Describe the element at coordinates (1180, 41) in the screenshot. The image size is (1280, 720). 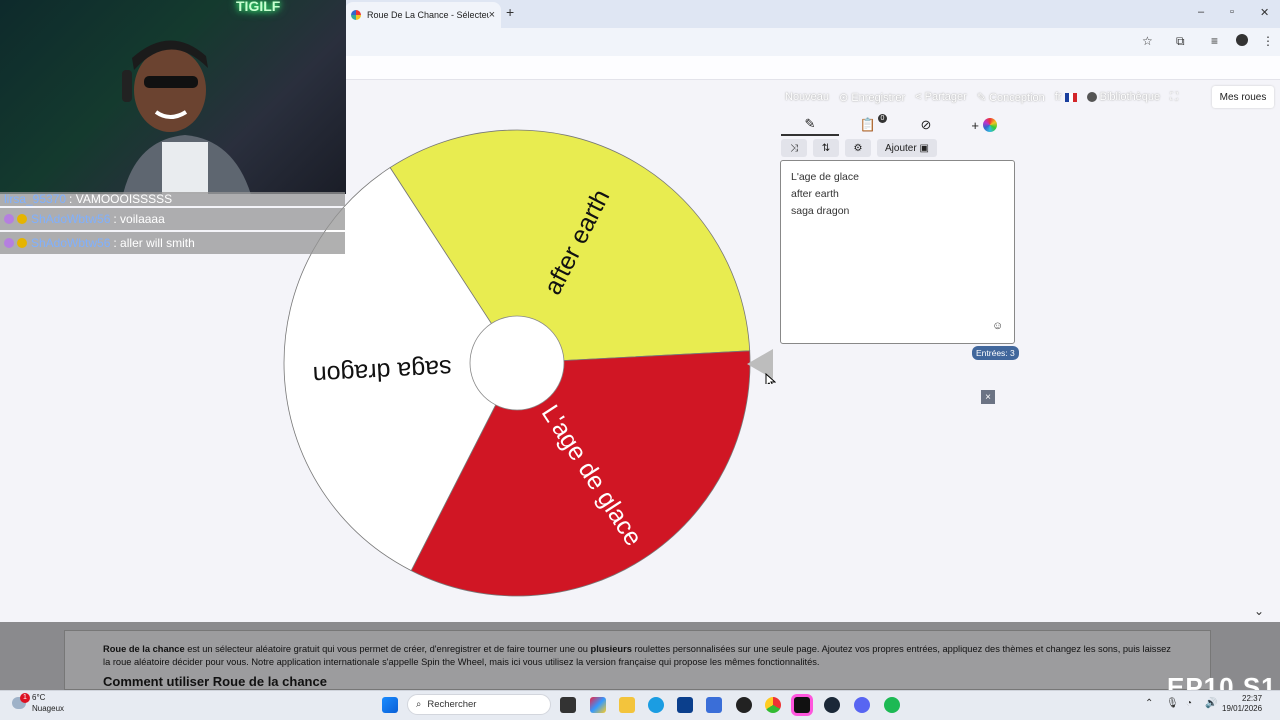
I see `extensions-icon: ⧉` at that location.